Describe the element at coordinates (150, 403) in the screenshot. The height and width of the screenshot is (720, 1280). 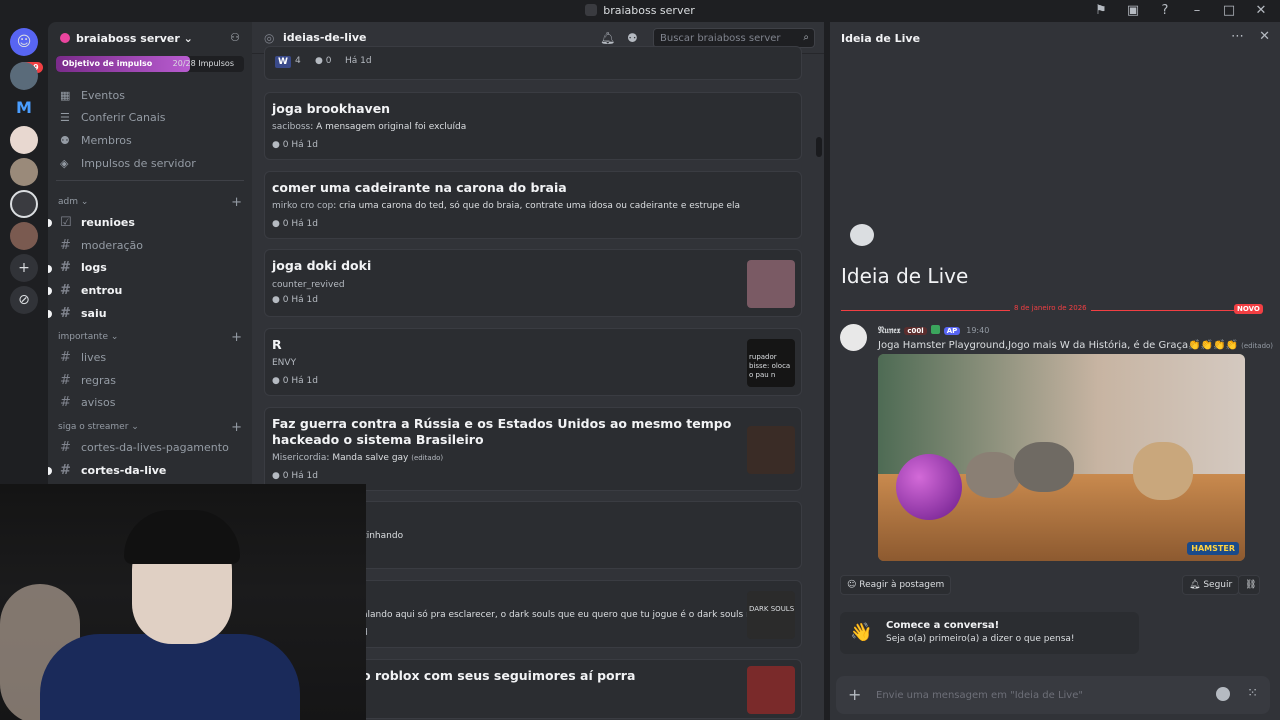
I see `channel-item: # avisos` at that location.